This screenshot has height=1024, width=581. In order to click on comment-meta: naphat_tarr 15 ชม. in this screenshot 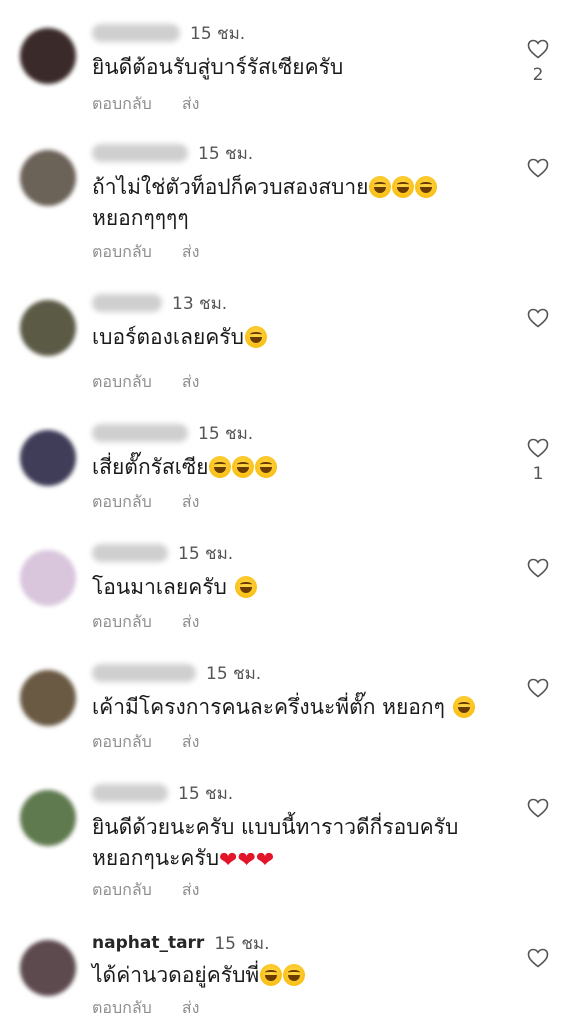, I will do `click(181, 943)`.